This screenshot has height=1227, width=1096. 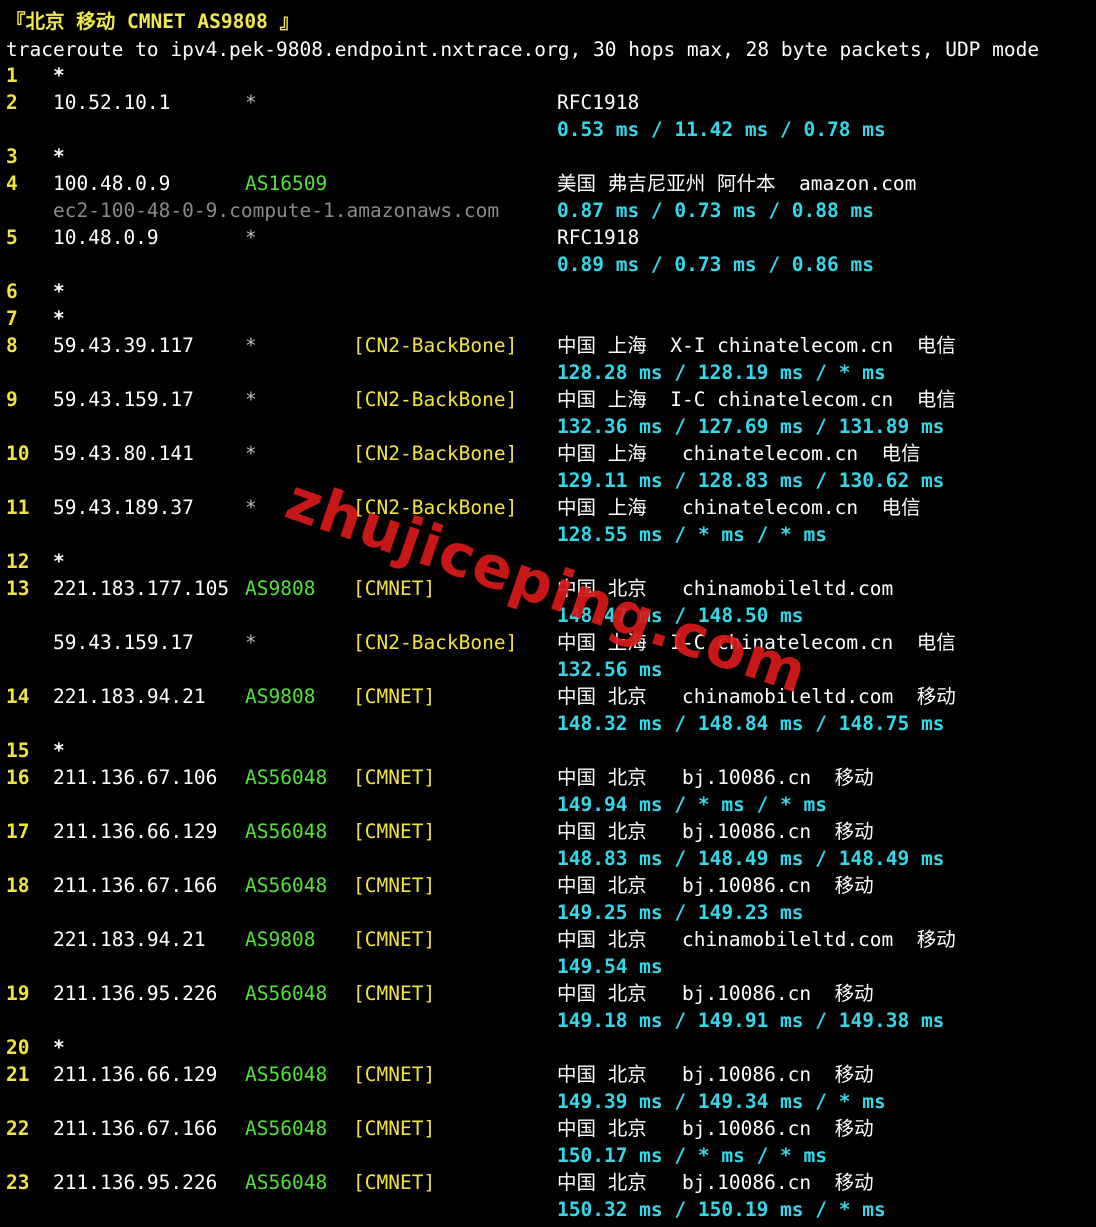 What do you see at coordinates (106, 237) in the screenshot?
I see `hop-ip: 10.48.0.9` at bounding box center [106, 237].